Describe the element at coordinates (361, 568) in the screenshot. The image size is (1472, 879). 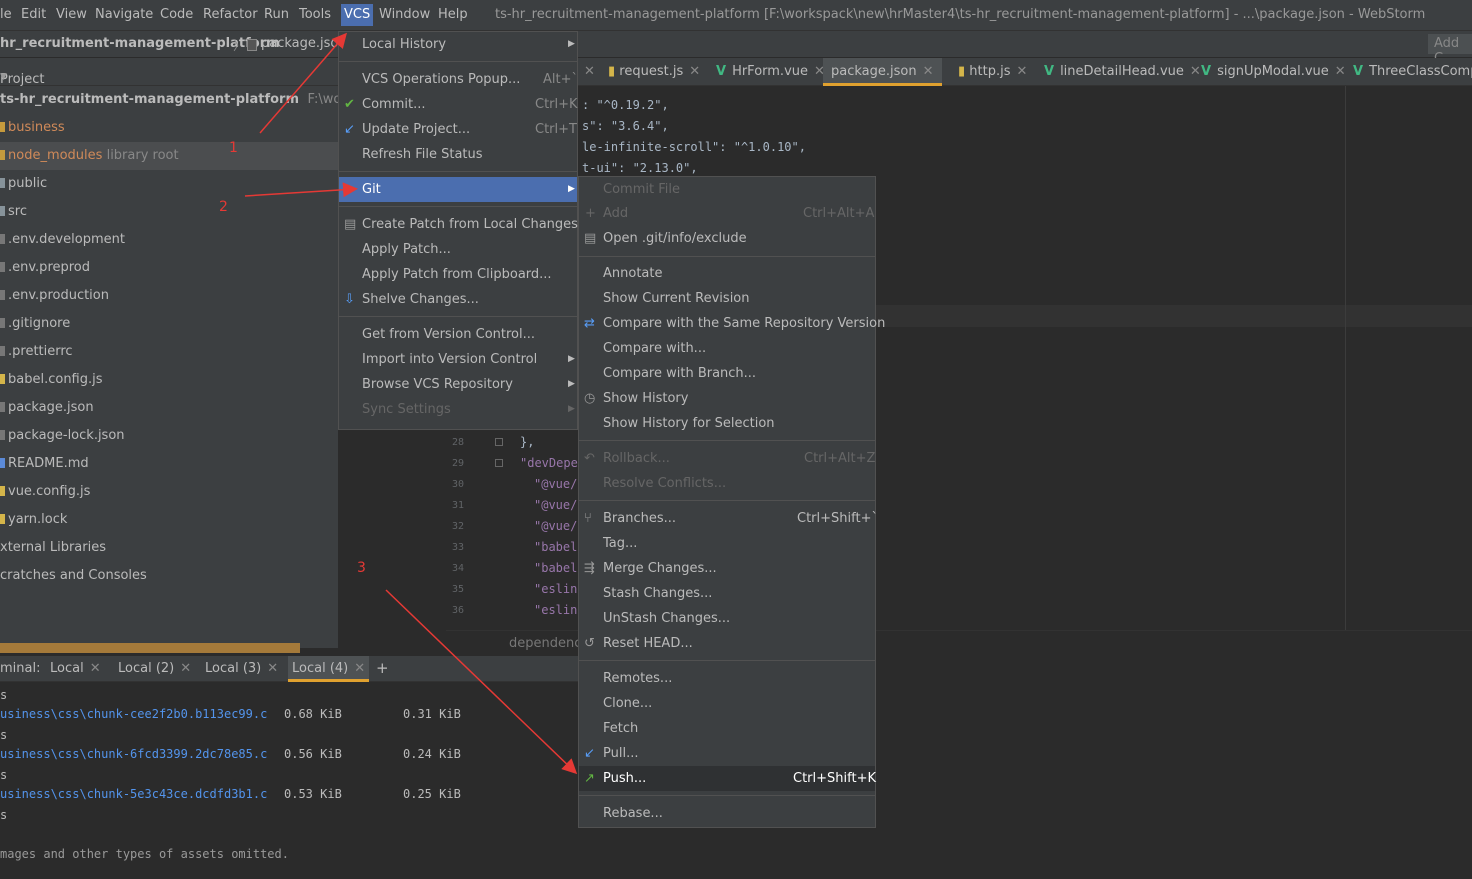
I see `annotation-number-3: 3` at that location.